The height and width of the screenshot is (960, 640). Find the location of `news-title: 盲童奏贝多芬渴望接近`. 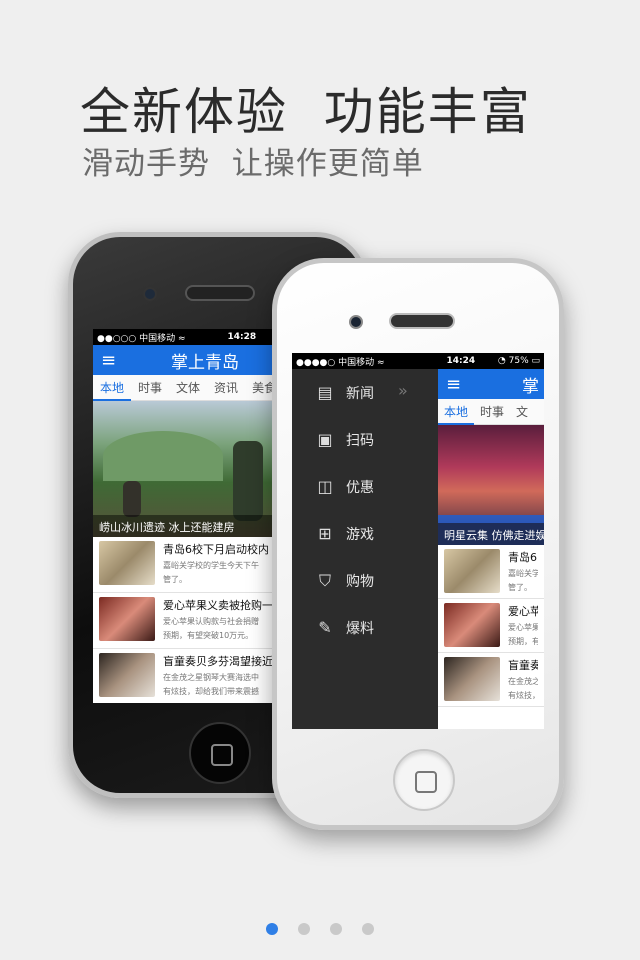

news-title: 盲童奏贝多芬渴望接近 is located at coordinates (218, 661).